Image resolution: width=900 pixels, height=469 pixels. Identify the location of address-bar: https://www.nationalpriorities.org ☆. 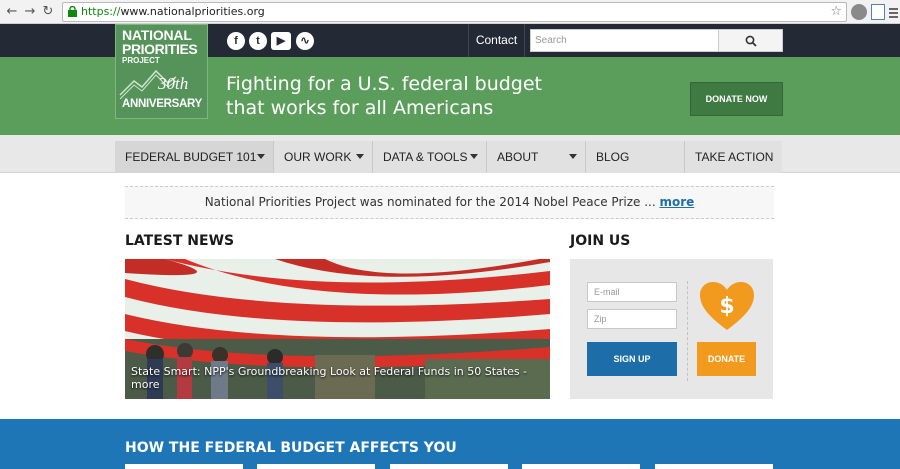
(454, 12).